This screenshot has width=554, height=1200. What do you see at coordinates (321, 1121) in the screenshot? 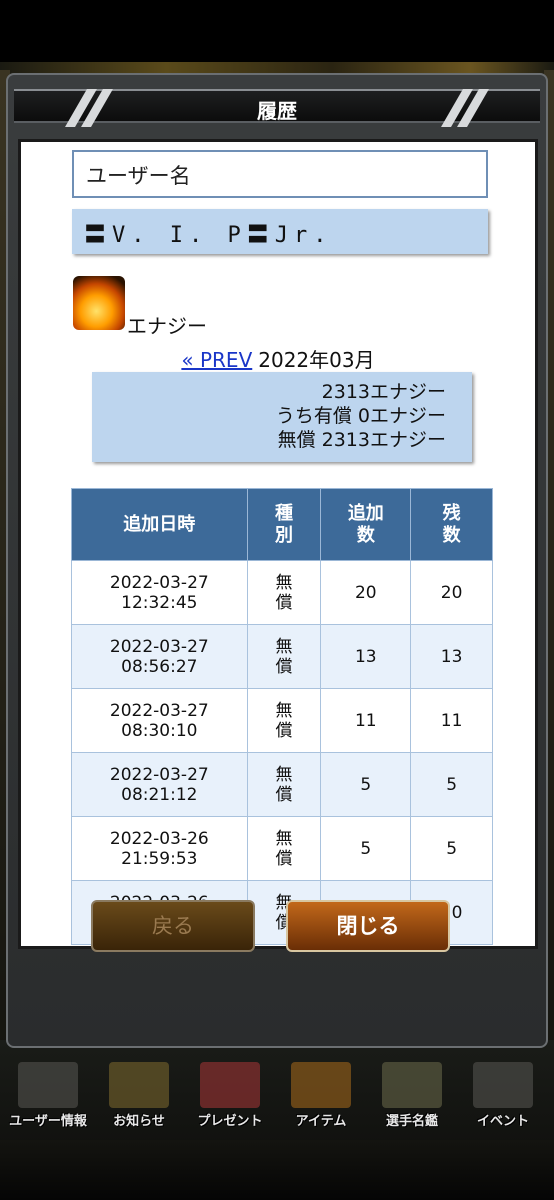
I see `nav-item-label: アイテム` at bounding box center [321, 1121].